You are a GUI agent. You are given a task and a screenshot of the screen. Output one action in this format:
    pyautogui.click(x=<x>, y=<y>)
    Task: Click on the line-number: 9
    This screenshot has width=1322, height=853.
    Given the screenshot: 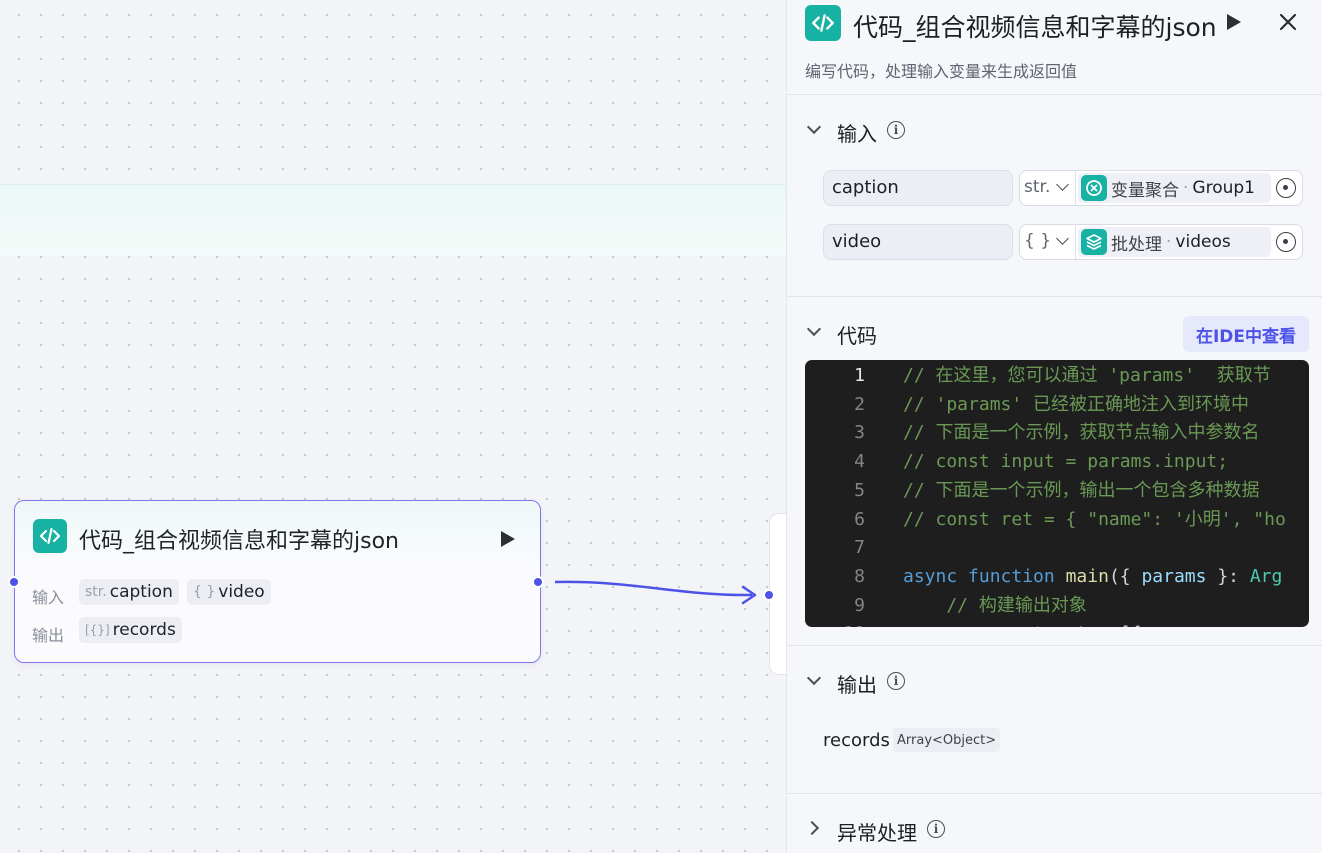 What is the action you would take?
    pyautogui.click(x=859, y=605)
    